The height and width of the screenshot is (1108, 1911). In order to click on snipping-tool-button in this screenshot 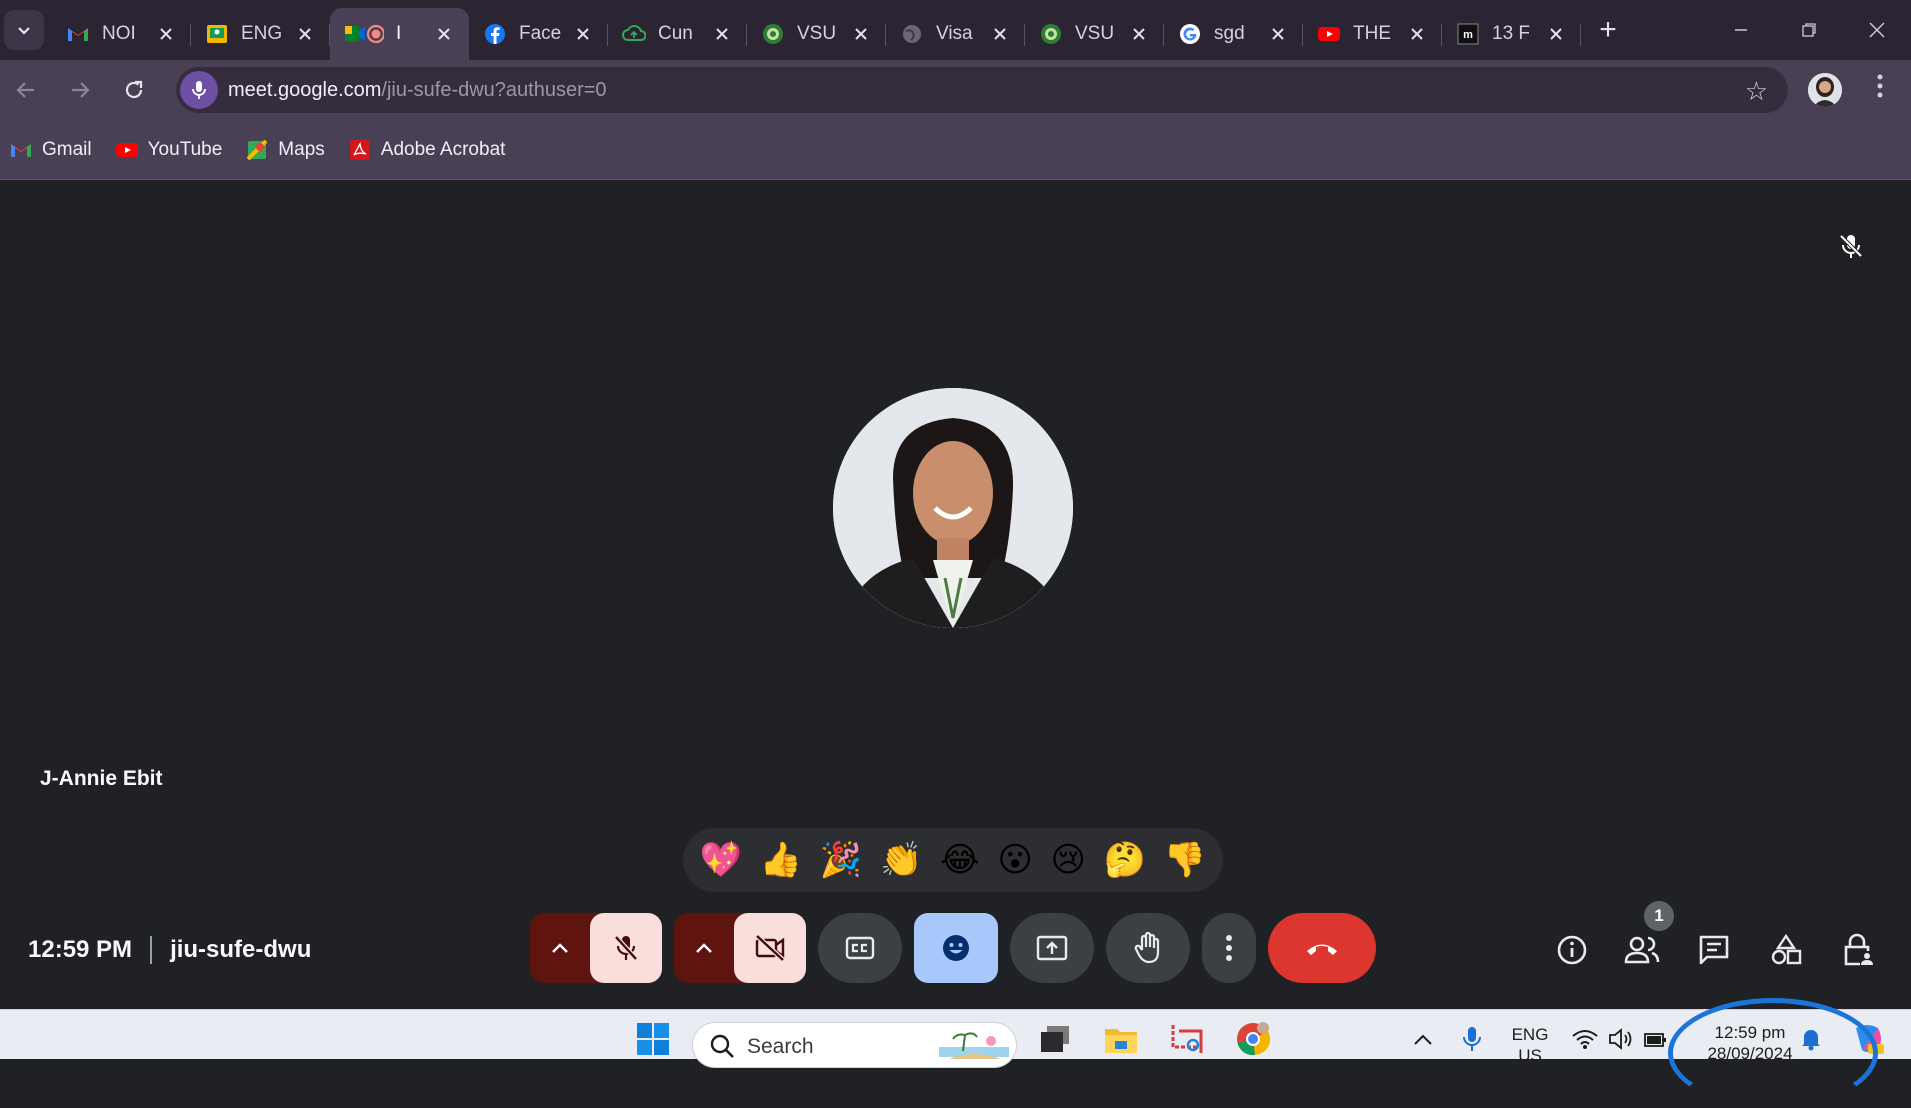, I will do `click(1187, 1039)`.